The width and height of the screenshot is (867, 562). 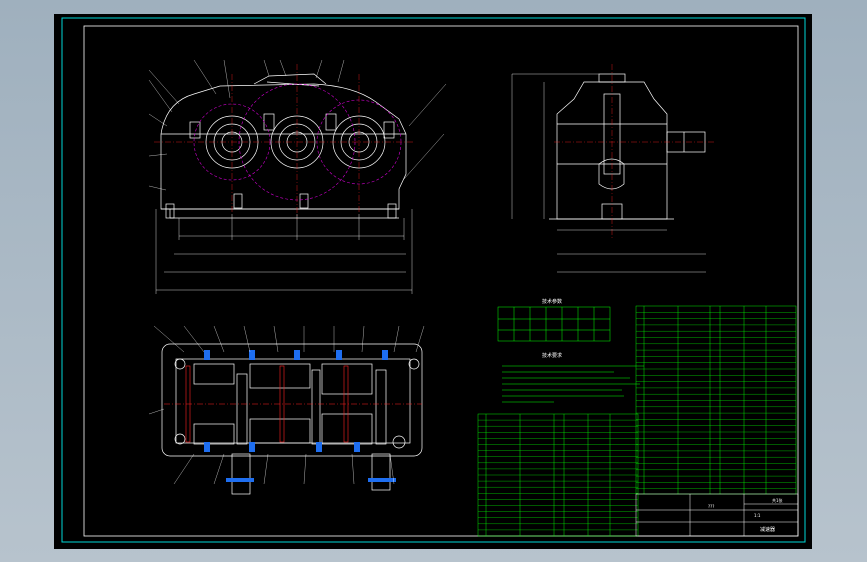 I want to click on tech-req-title: 技术要求, so click(x=552, y=355).